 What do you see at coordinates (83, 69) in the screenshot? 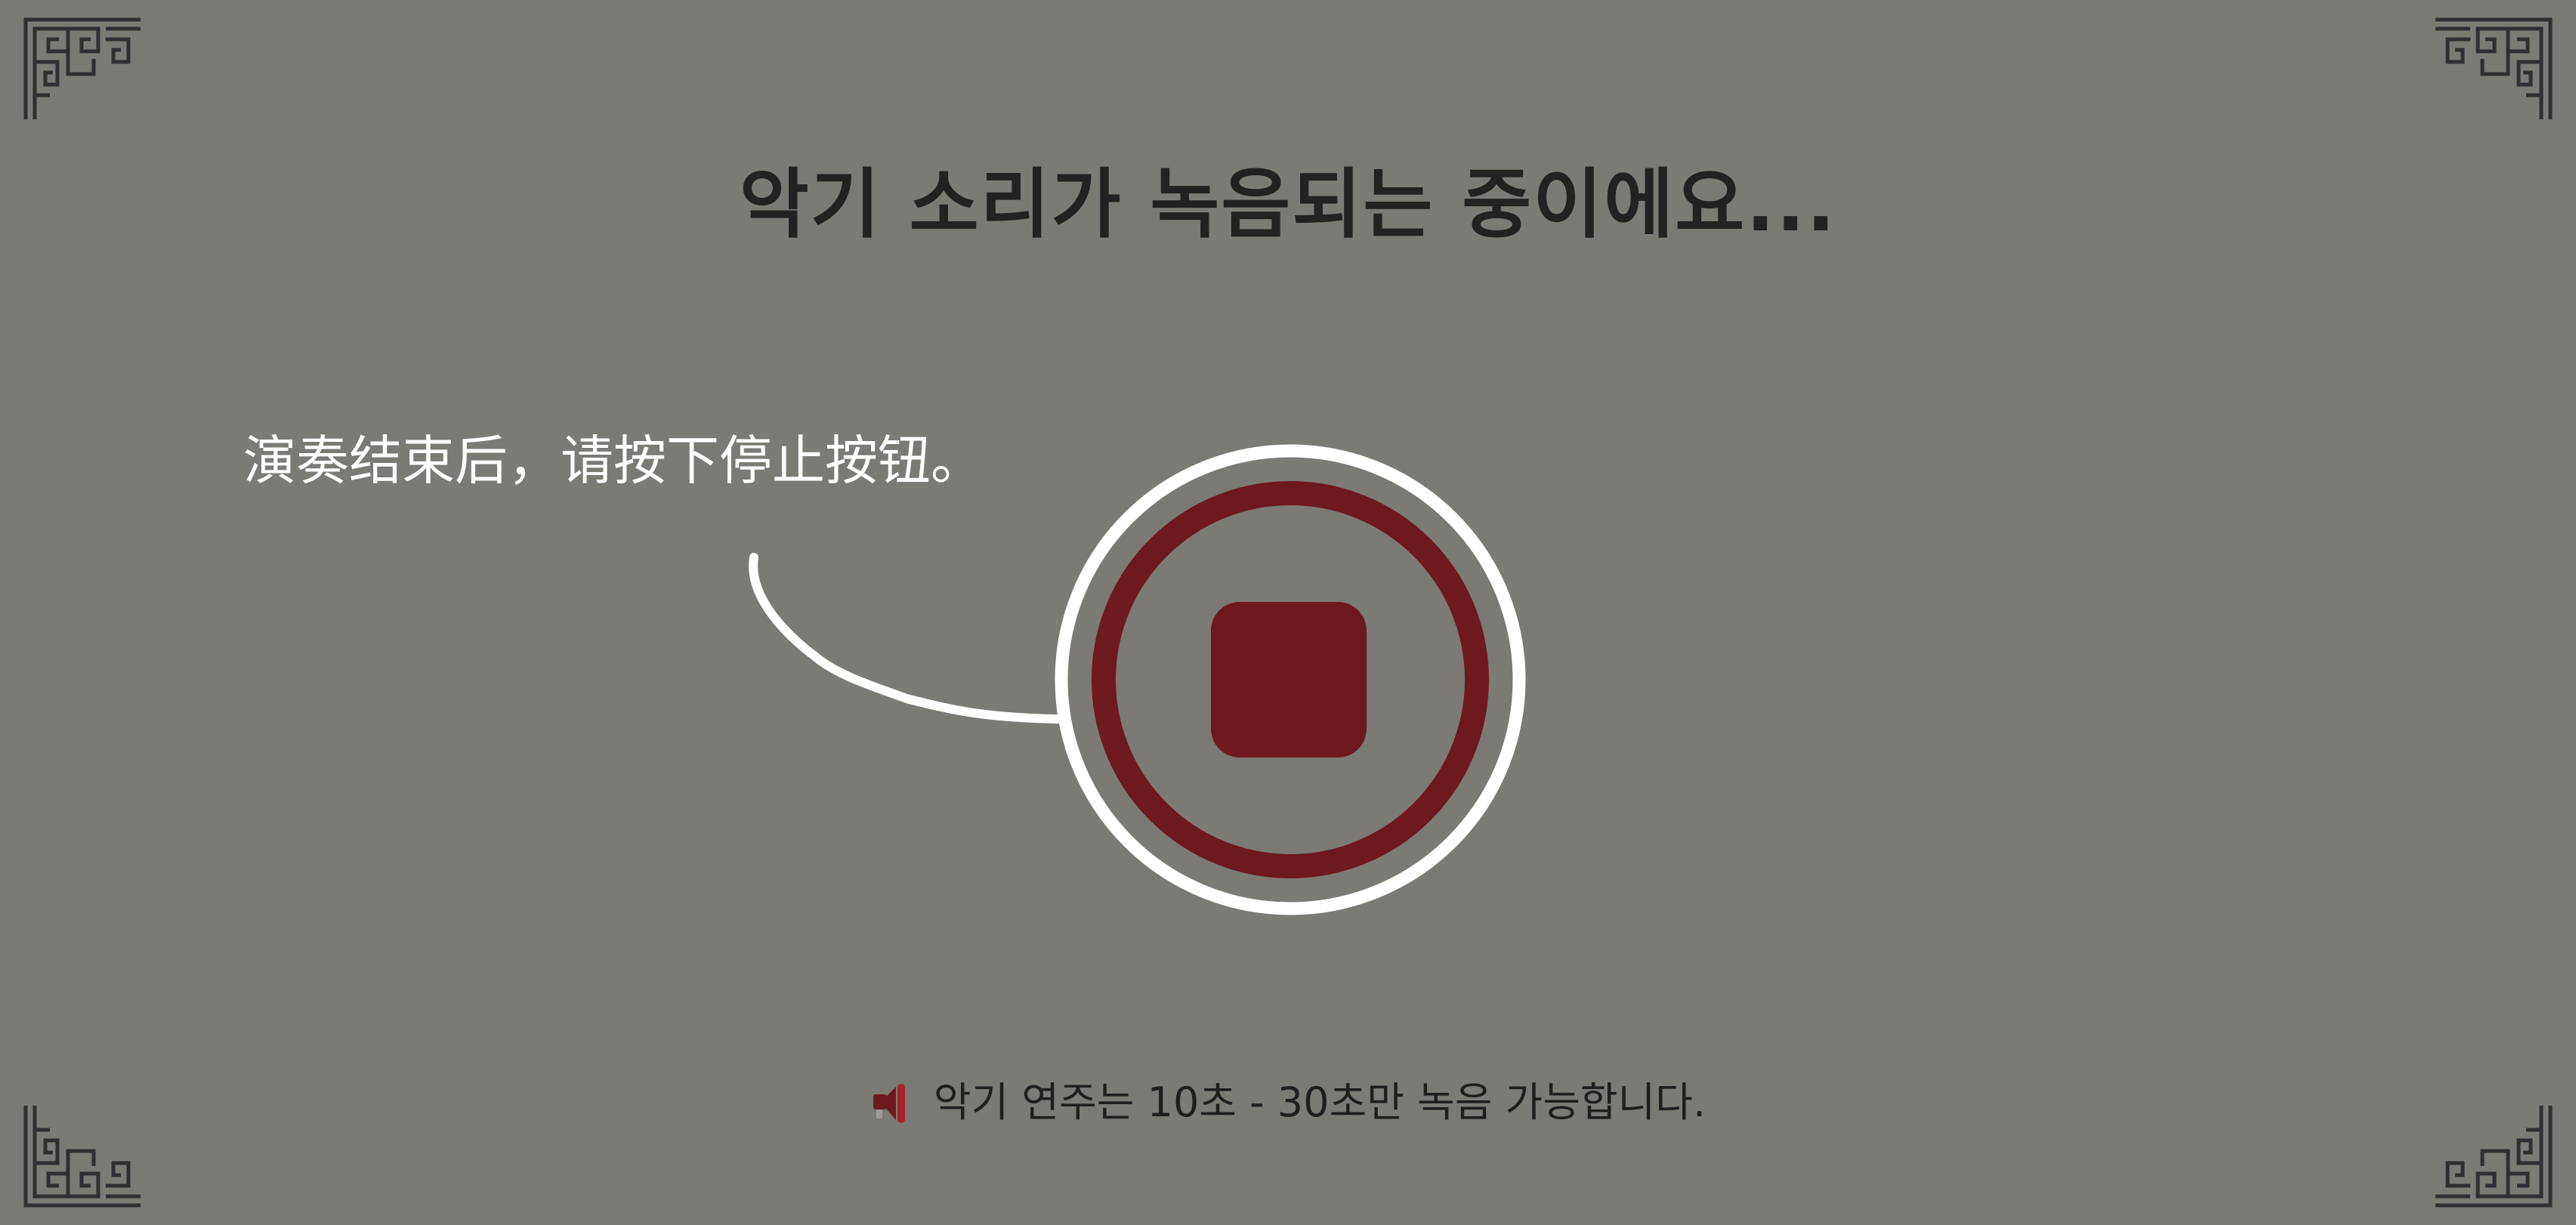
I see `corner-ornament-top-left` at bounding box center [83, 69].